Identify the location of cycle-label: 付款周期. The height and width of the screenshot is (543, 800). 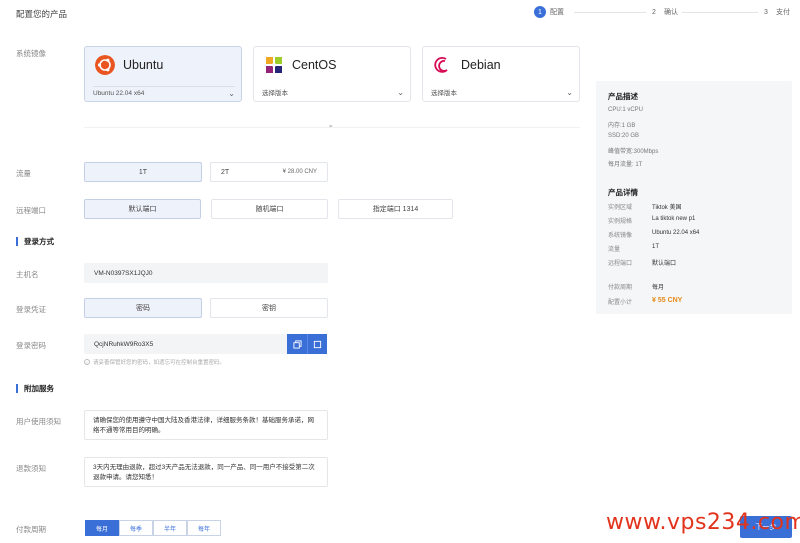
(31, 529).